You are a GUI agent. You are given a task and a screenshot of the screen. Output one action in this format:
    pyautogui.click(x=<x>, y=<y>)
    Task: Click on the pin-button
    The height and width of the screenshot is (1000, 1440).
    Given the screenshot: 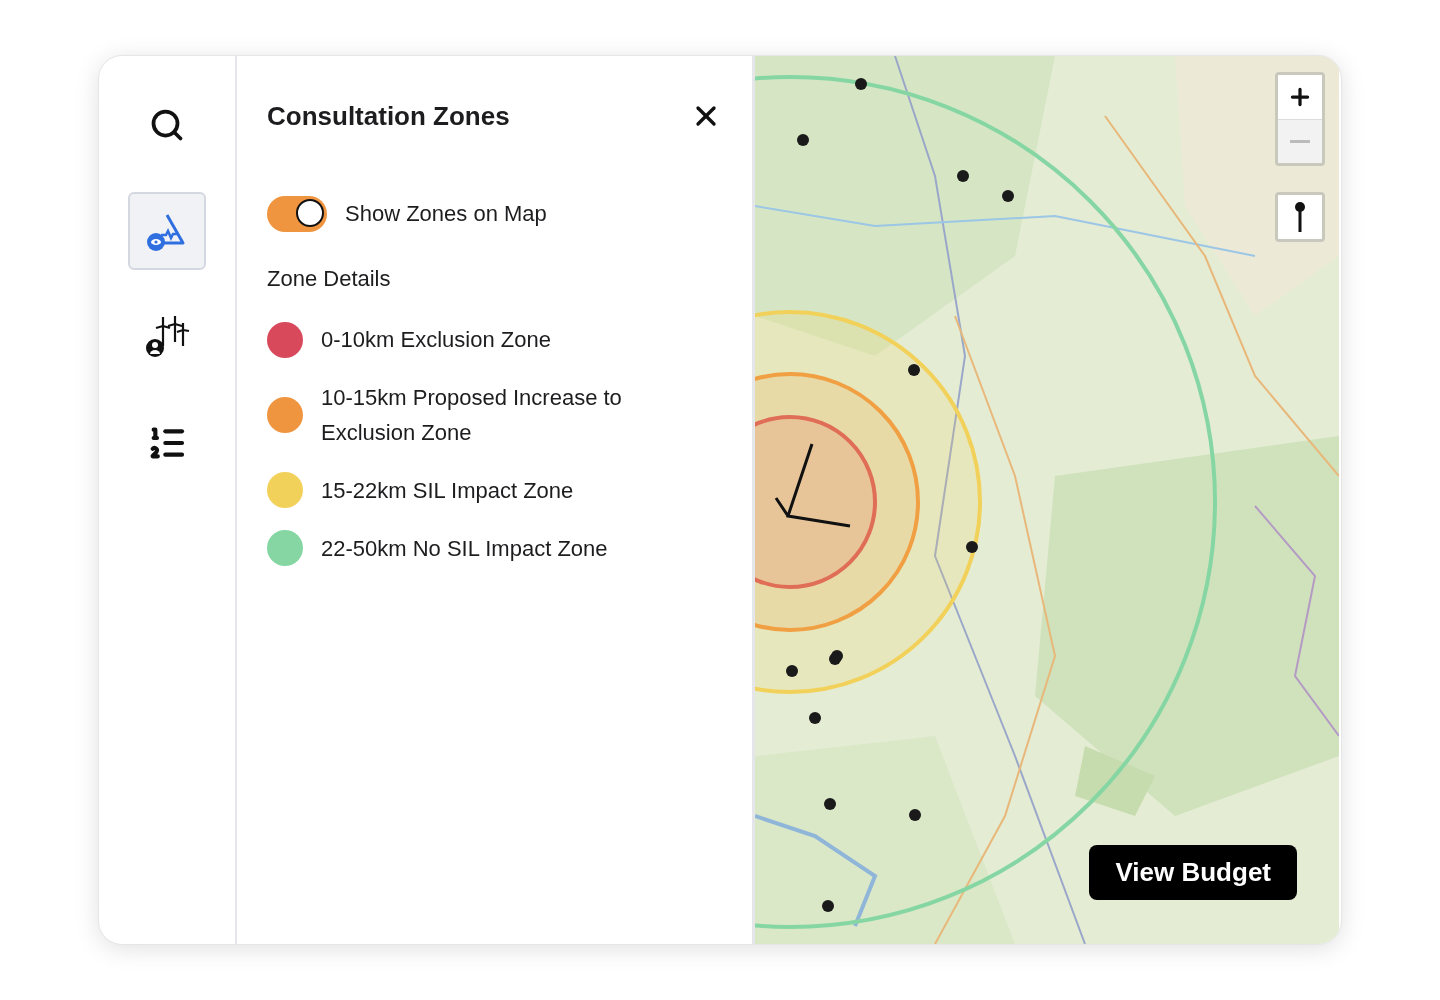 What is the action you would take?
    pyautogui.click(x=1300, y=217)
    